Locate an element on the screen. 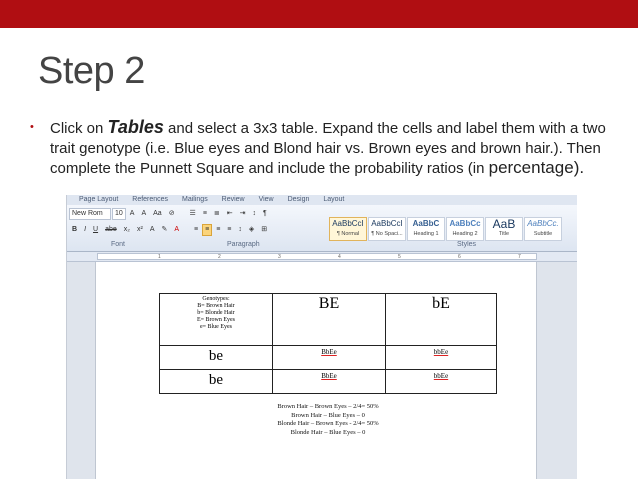 This screenshot has width=638, height=479. strikethrough-button: abe is located at coordinates (111, 230).